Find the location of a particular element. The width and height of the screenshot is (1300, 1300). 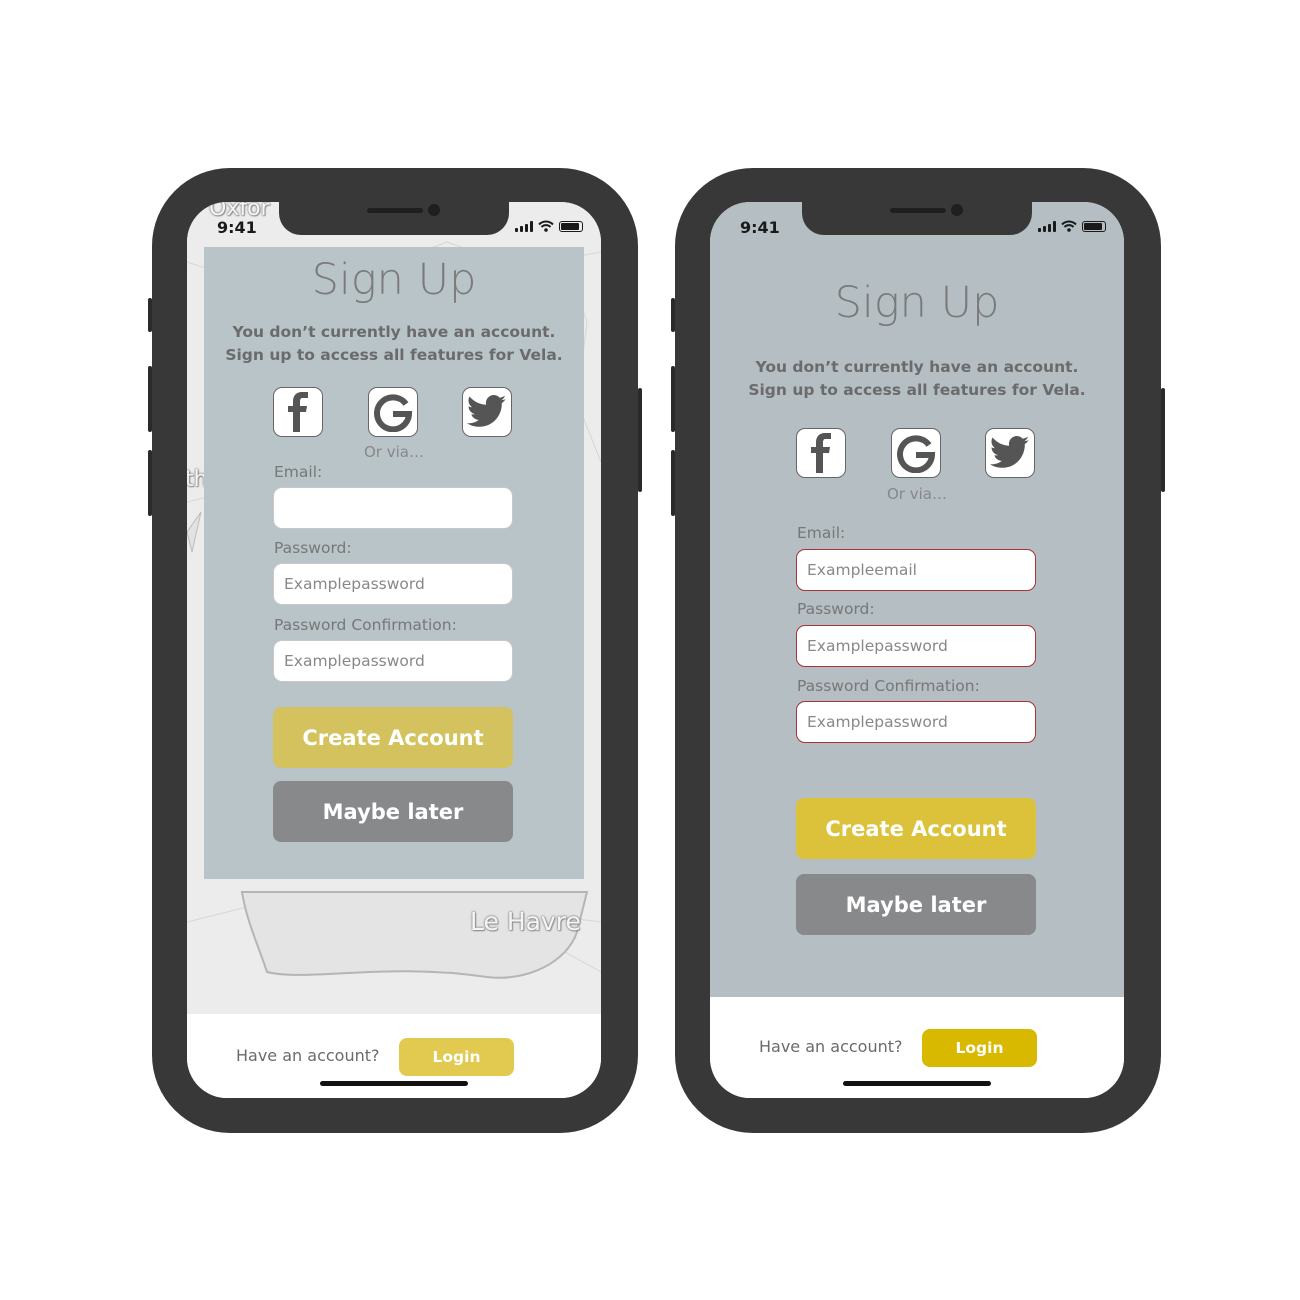

map-label-le-havre: Le Havre is located at coordinates (525, 921).